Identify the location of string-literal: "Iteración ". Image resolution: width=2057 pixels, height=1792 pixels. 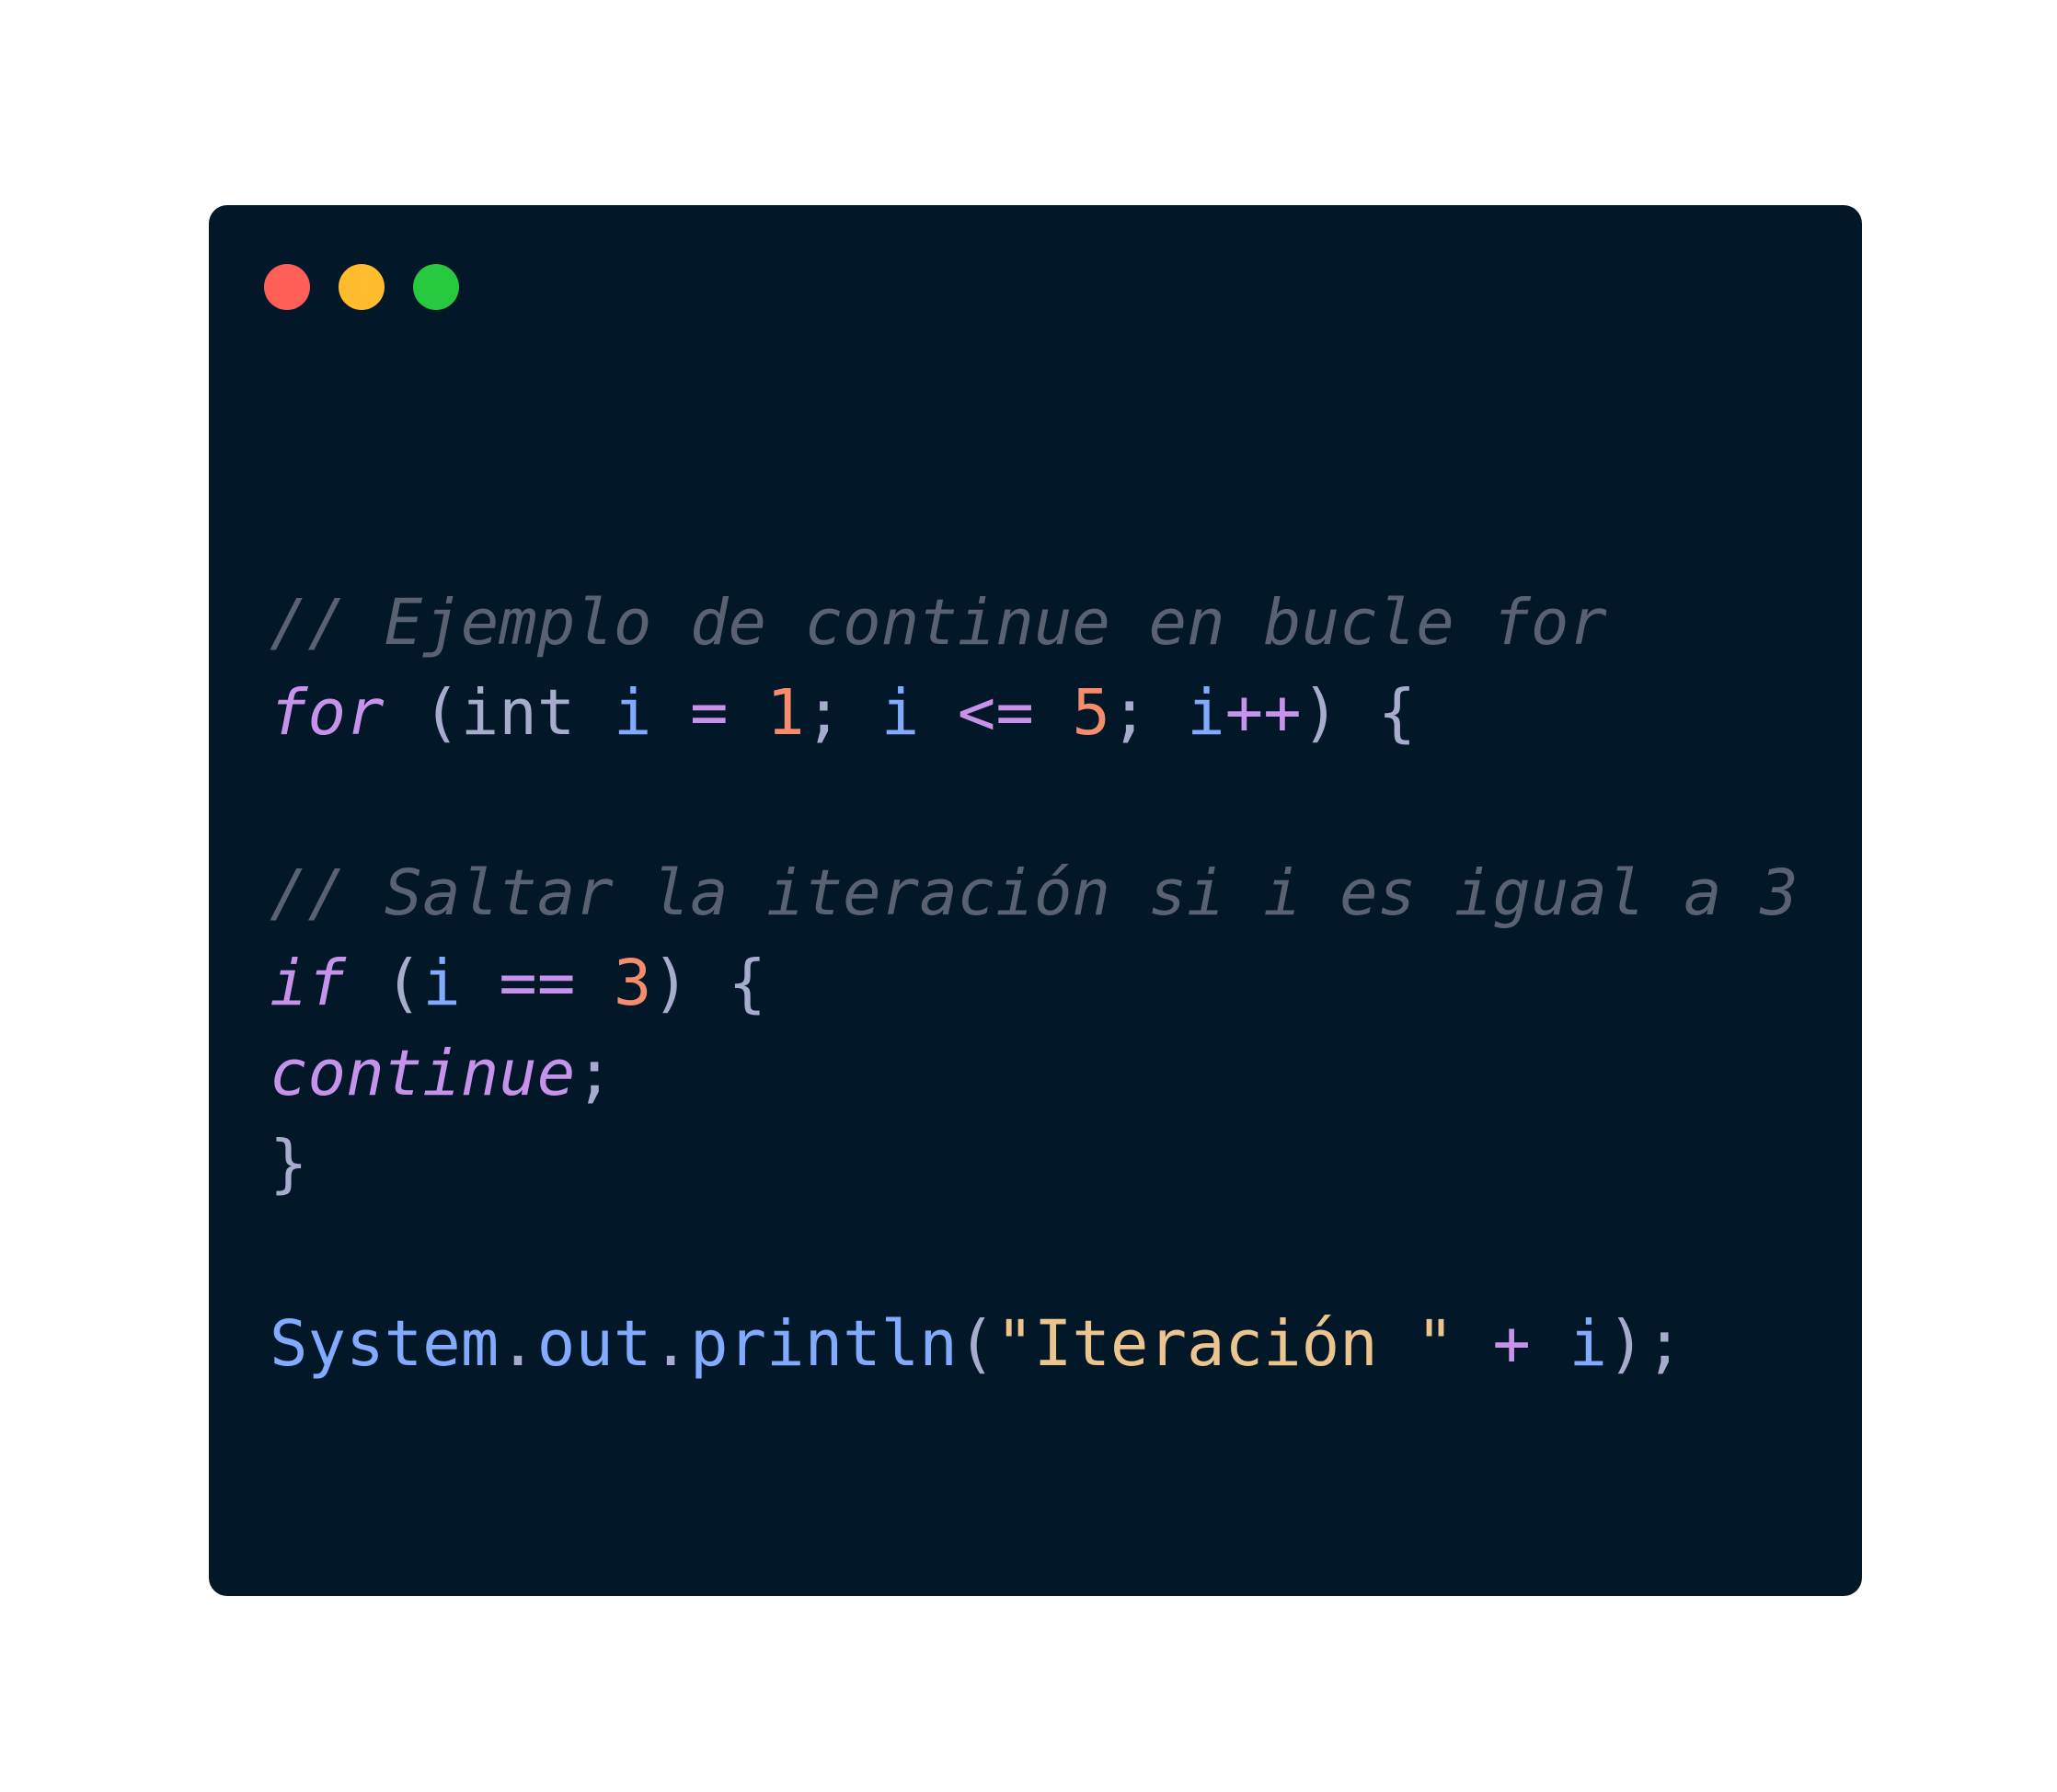
(1224, 1344).